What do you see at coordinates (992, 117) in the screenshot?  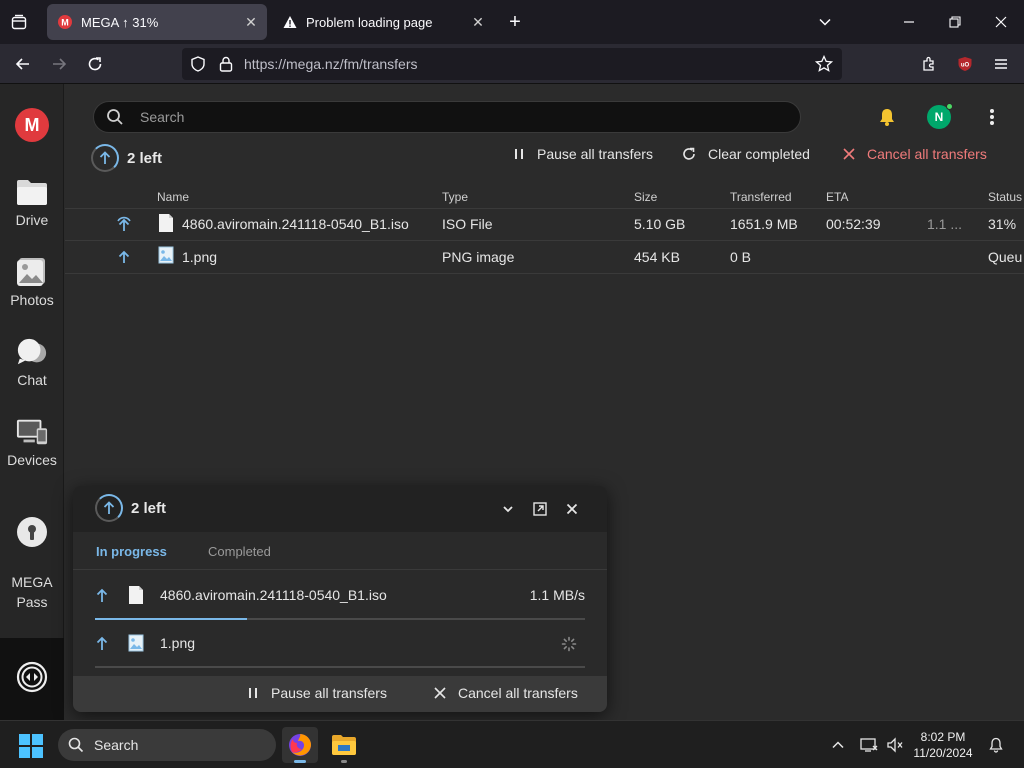 I see `more-options-icon` at bounding box center [992, 117].